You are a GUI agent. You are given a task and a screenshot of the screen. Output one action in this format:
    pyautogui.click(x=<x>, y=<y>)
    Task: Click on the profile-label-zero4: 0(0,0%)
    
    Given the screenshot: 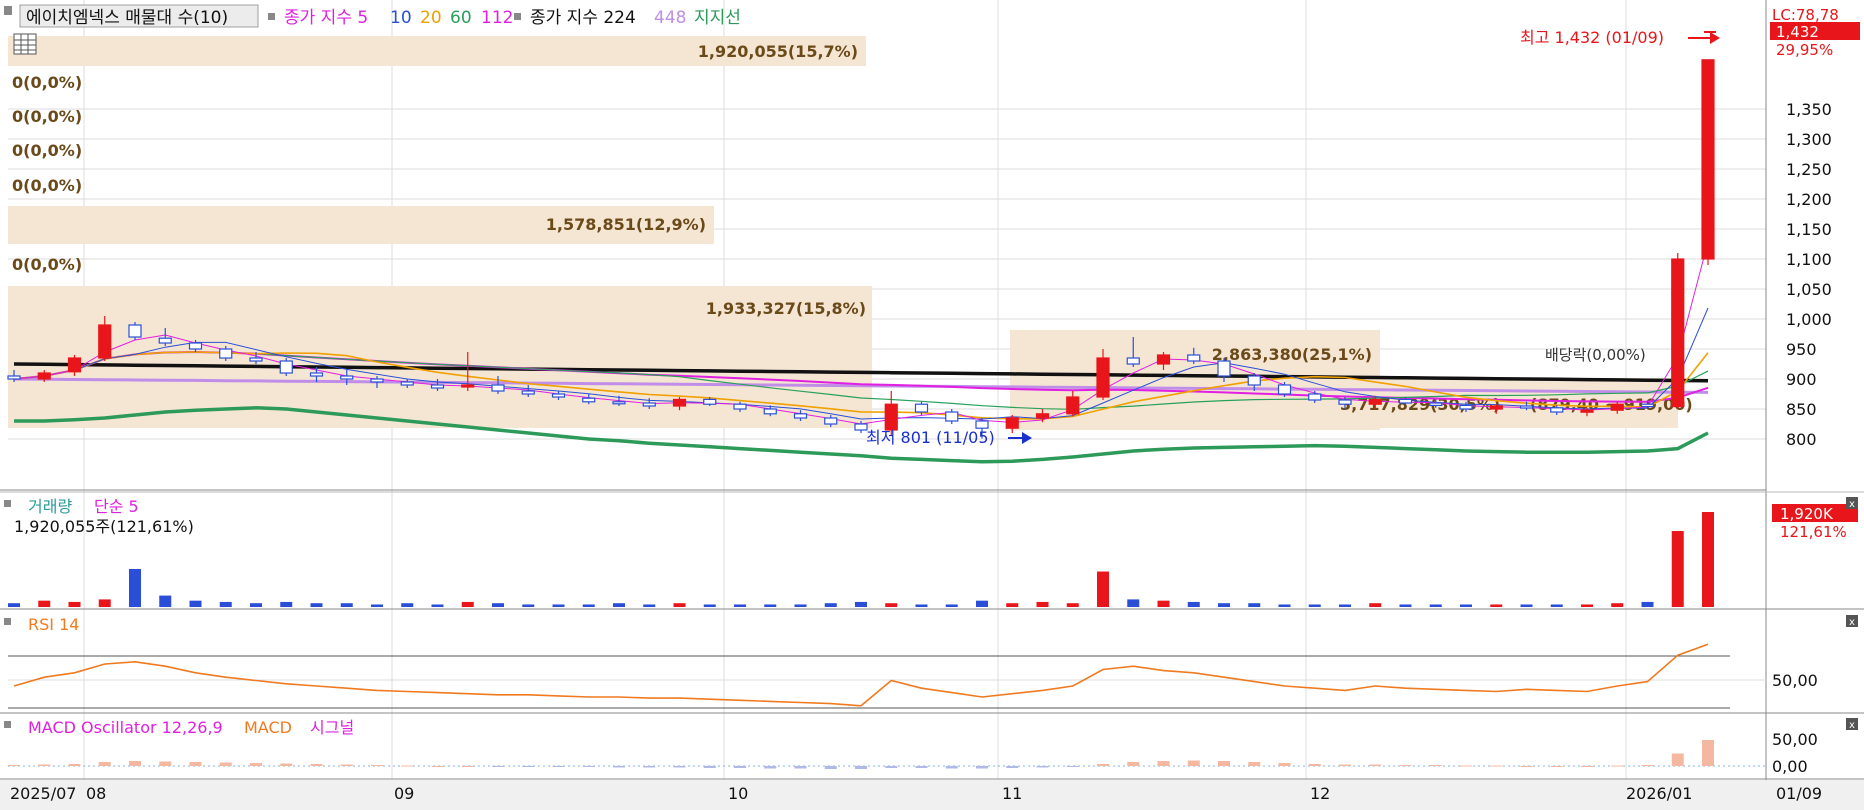 What is the action you would take?
    pyautogui.click(x=47, y=185)
    